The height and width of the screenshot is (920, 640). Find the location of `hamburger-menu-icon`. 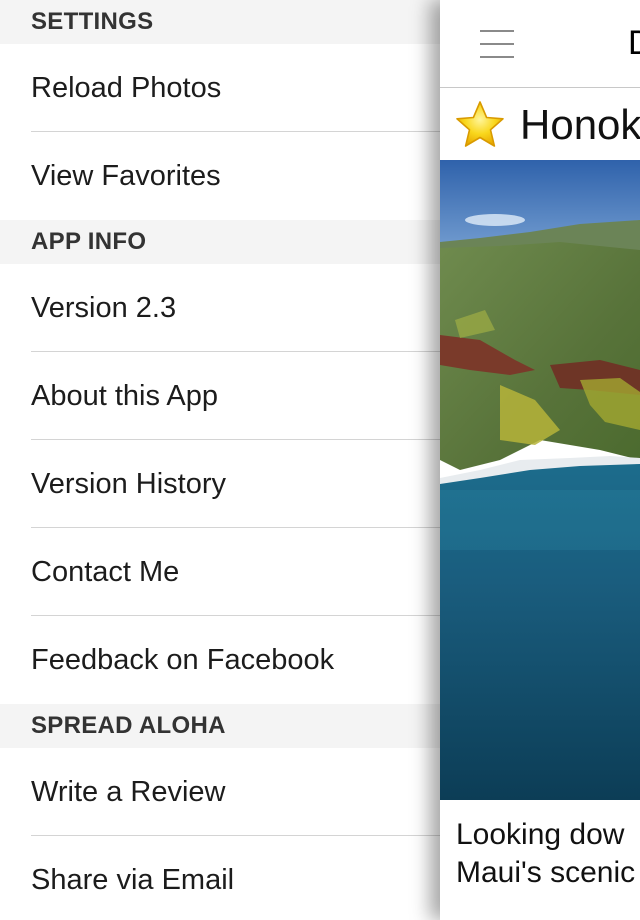

hamburger-menu-icon is located at coordinates (497, 44).